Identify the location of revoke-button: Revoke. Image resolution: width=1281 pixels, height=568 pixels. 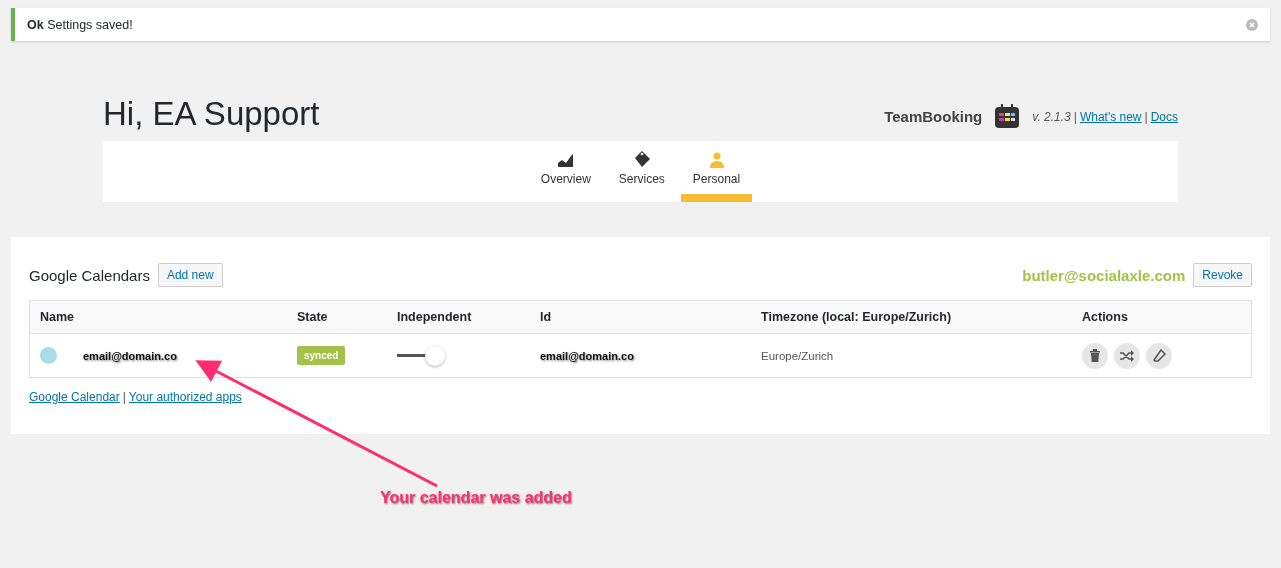
(1222, 275).